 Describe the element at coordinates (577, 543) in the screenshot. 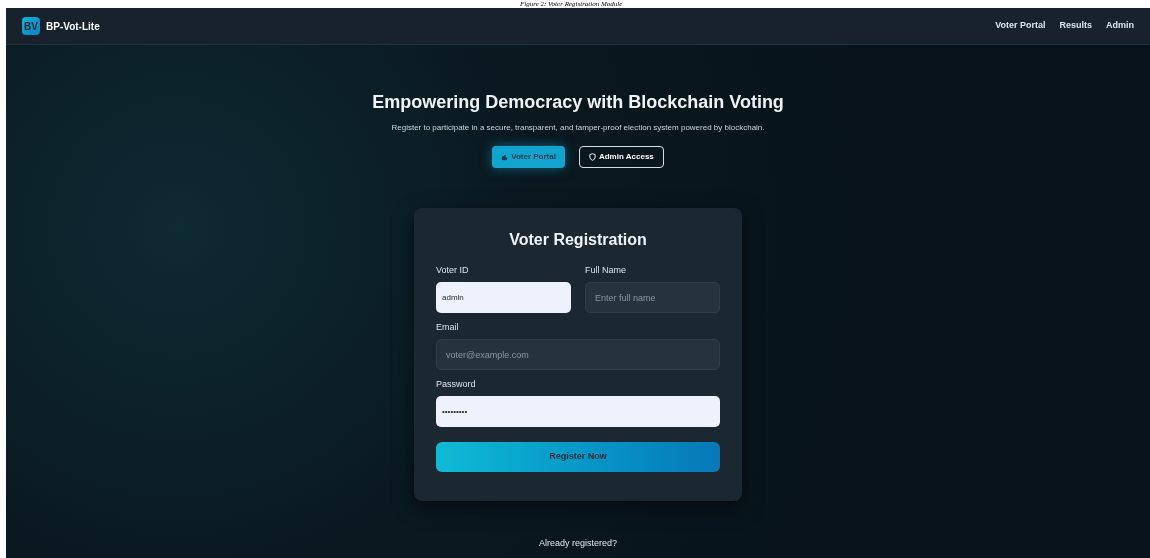

I see `already-registered-text: Already registered?` at that location.